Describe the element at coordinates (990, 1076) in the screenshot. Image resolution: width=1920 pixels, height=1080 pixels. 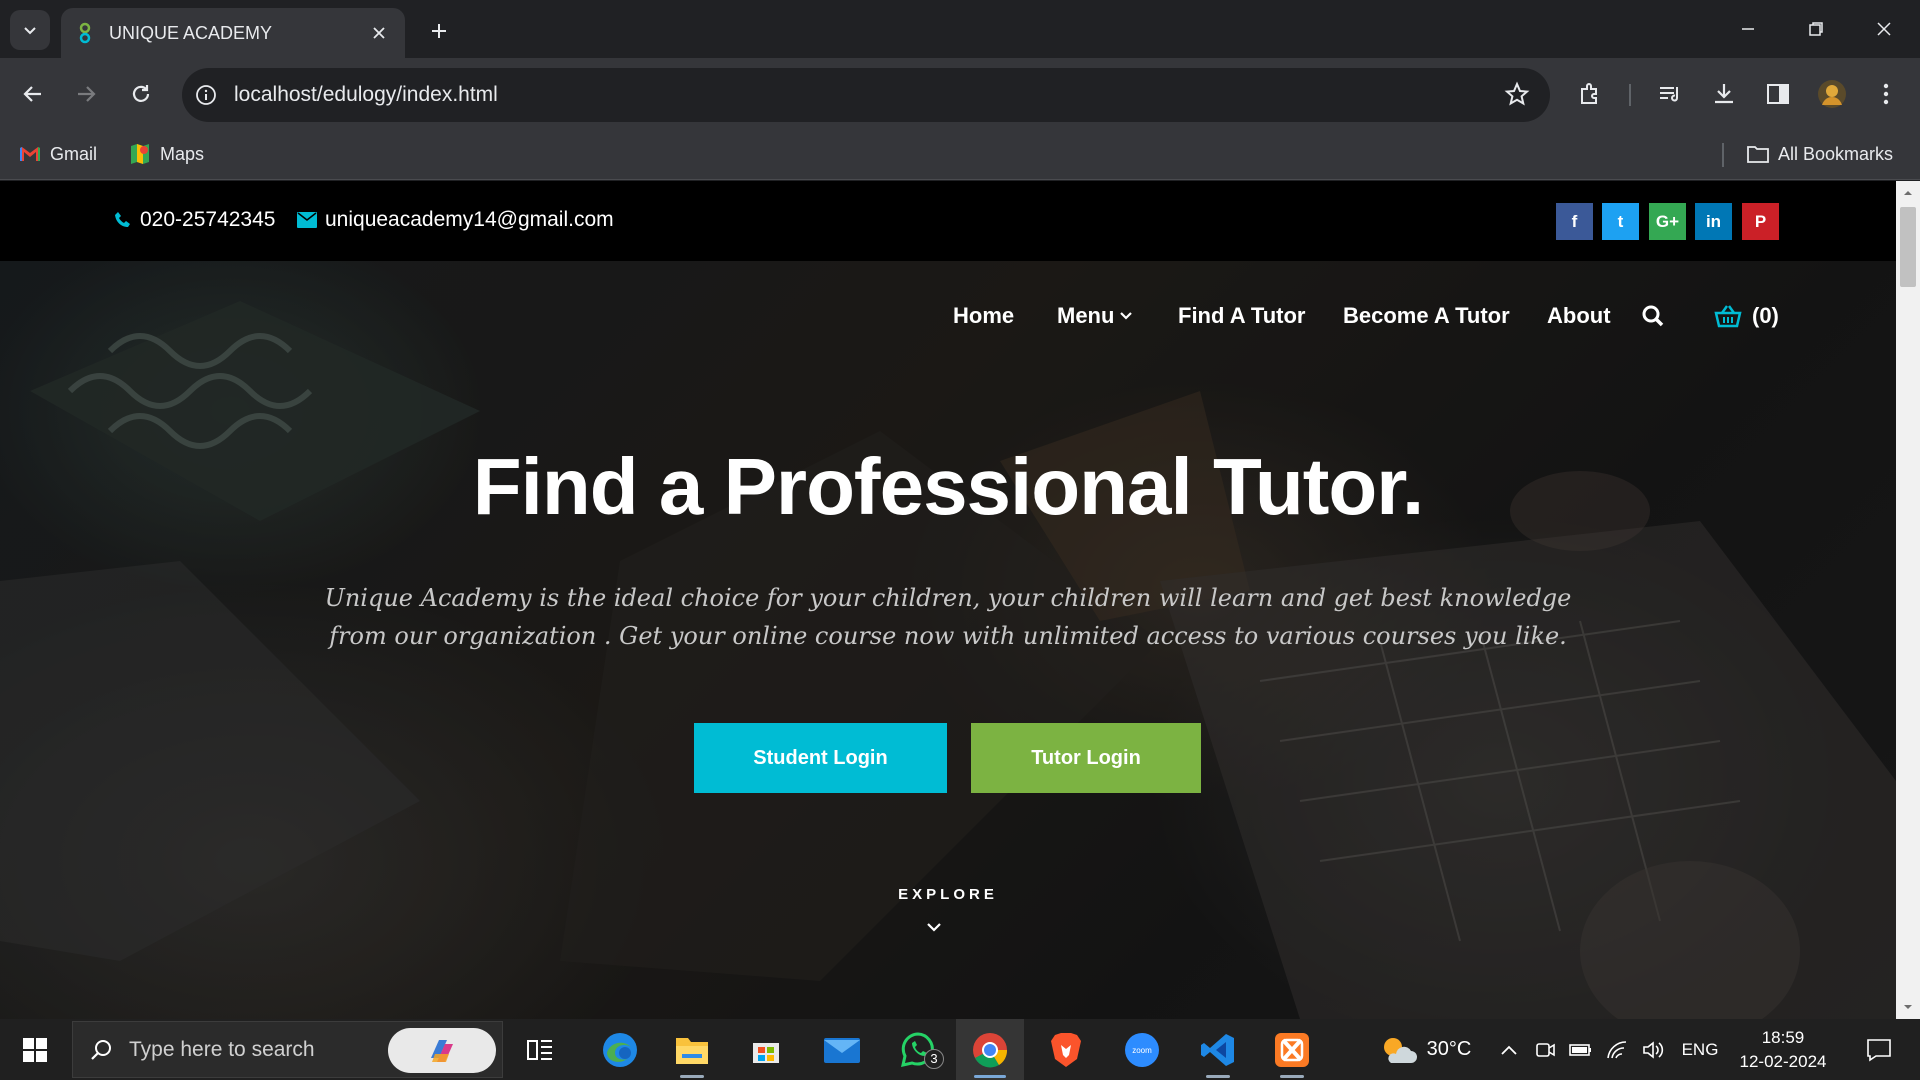
I see `active-indicator` at that location.